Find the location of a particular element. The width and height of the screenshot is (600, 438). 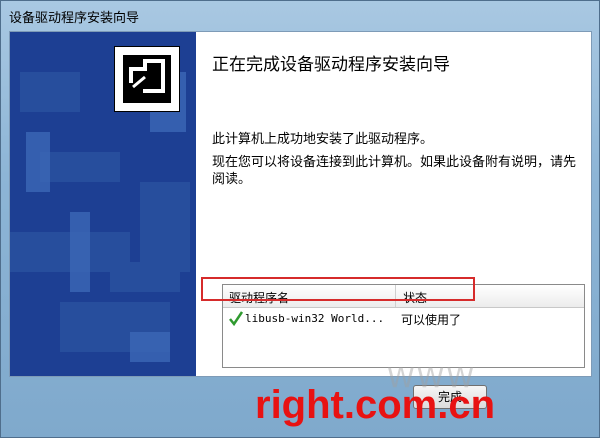

driver-row: libusb-win32 World... 可以使用了 is located at coordinates (403, 319).